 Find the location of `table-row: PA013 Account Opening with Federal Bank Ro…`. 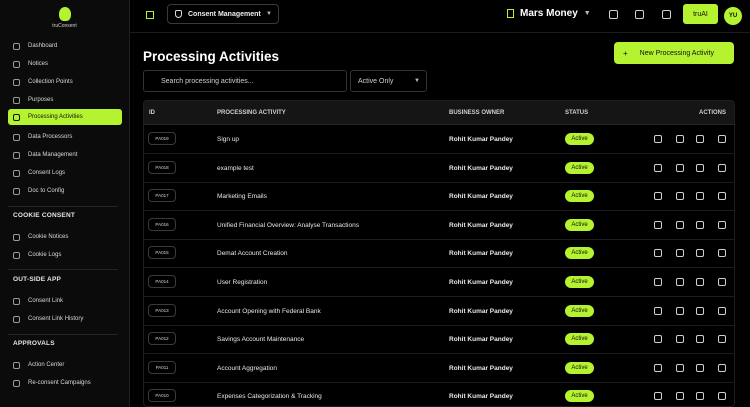

table-row: PA013 Account Opening with Federal Bank Ro… is located at coordinates (439, 311).